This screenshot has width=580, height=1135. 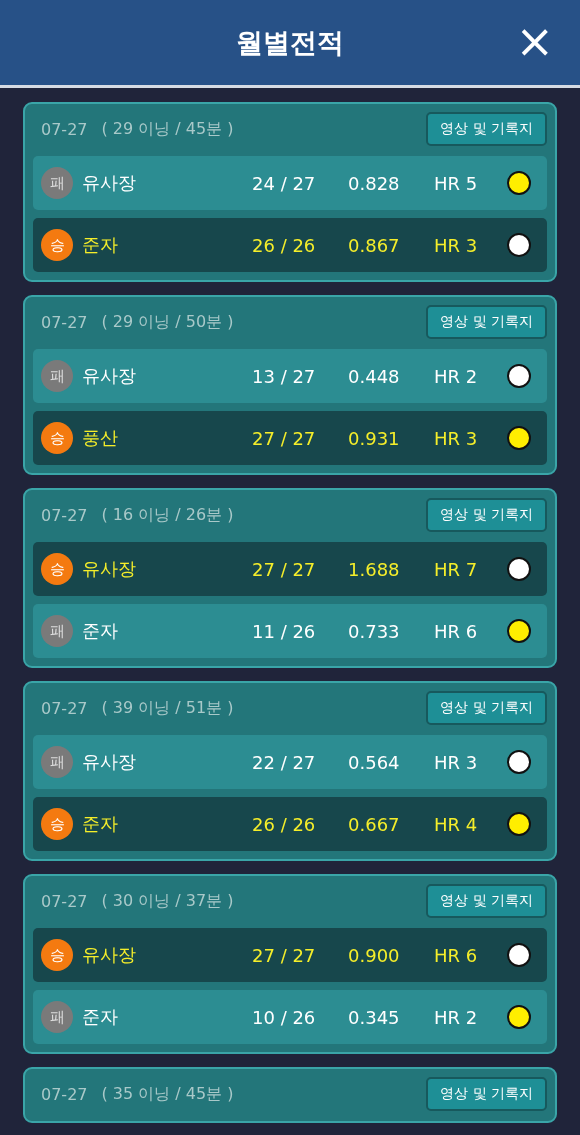 What do you see at coordinates (284, 376) in the screenshot?
I see `player-score: 13 / 27` at bounding box center [284, 376].